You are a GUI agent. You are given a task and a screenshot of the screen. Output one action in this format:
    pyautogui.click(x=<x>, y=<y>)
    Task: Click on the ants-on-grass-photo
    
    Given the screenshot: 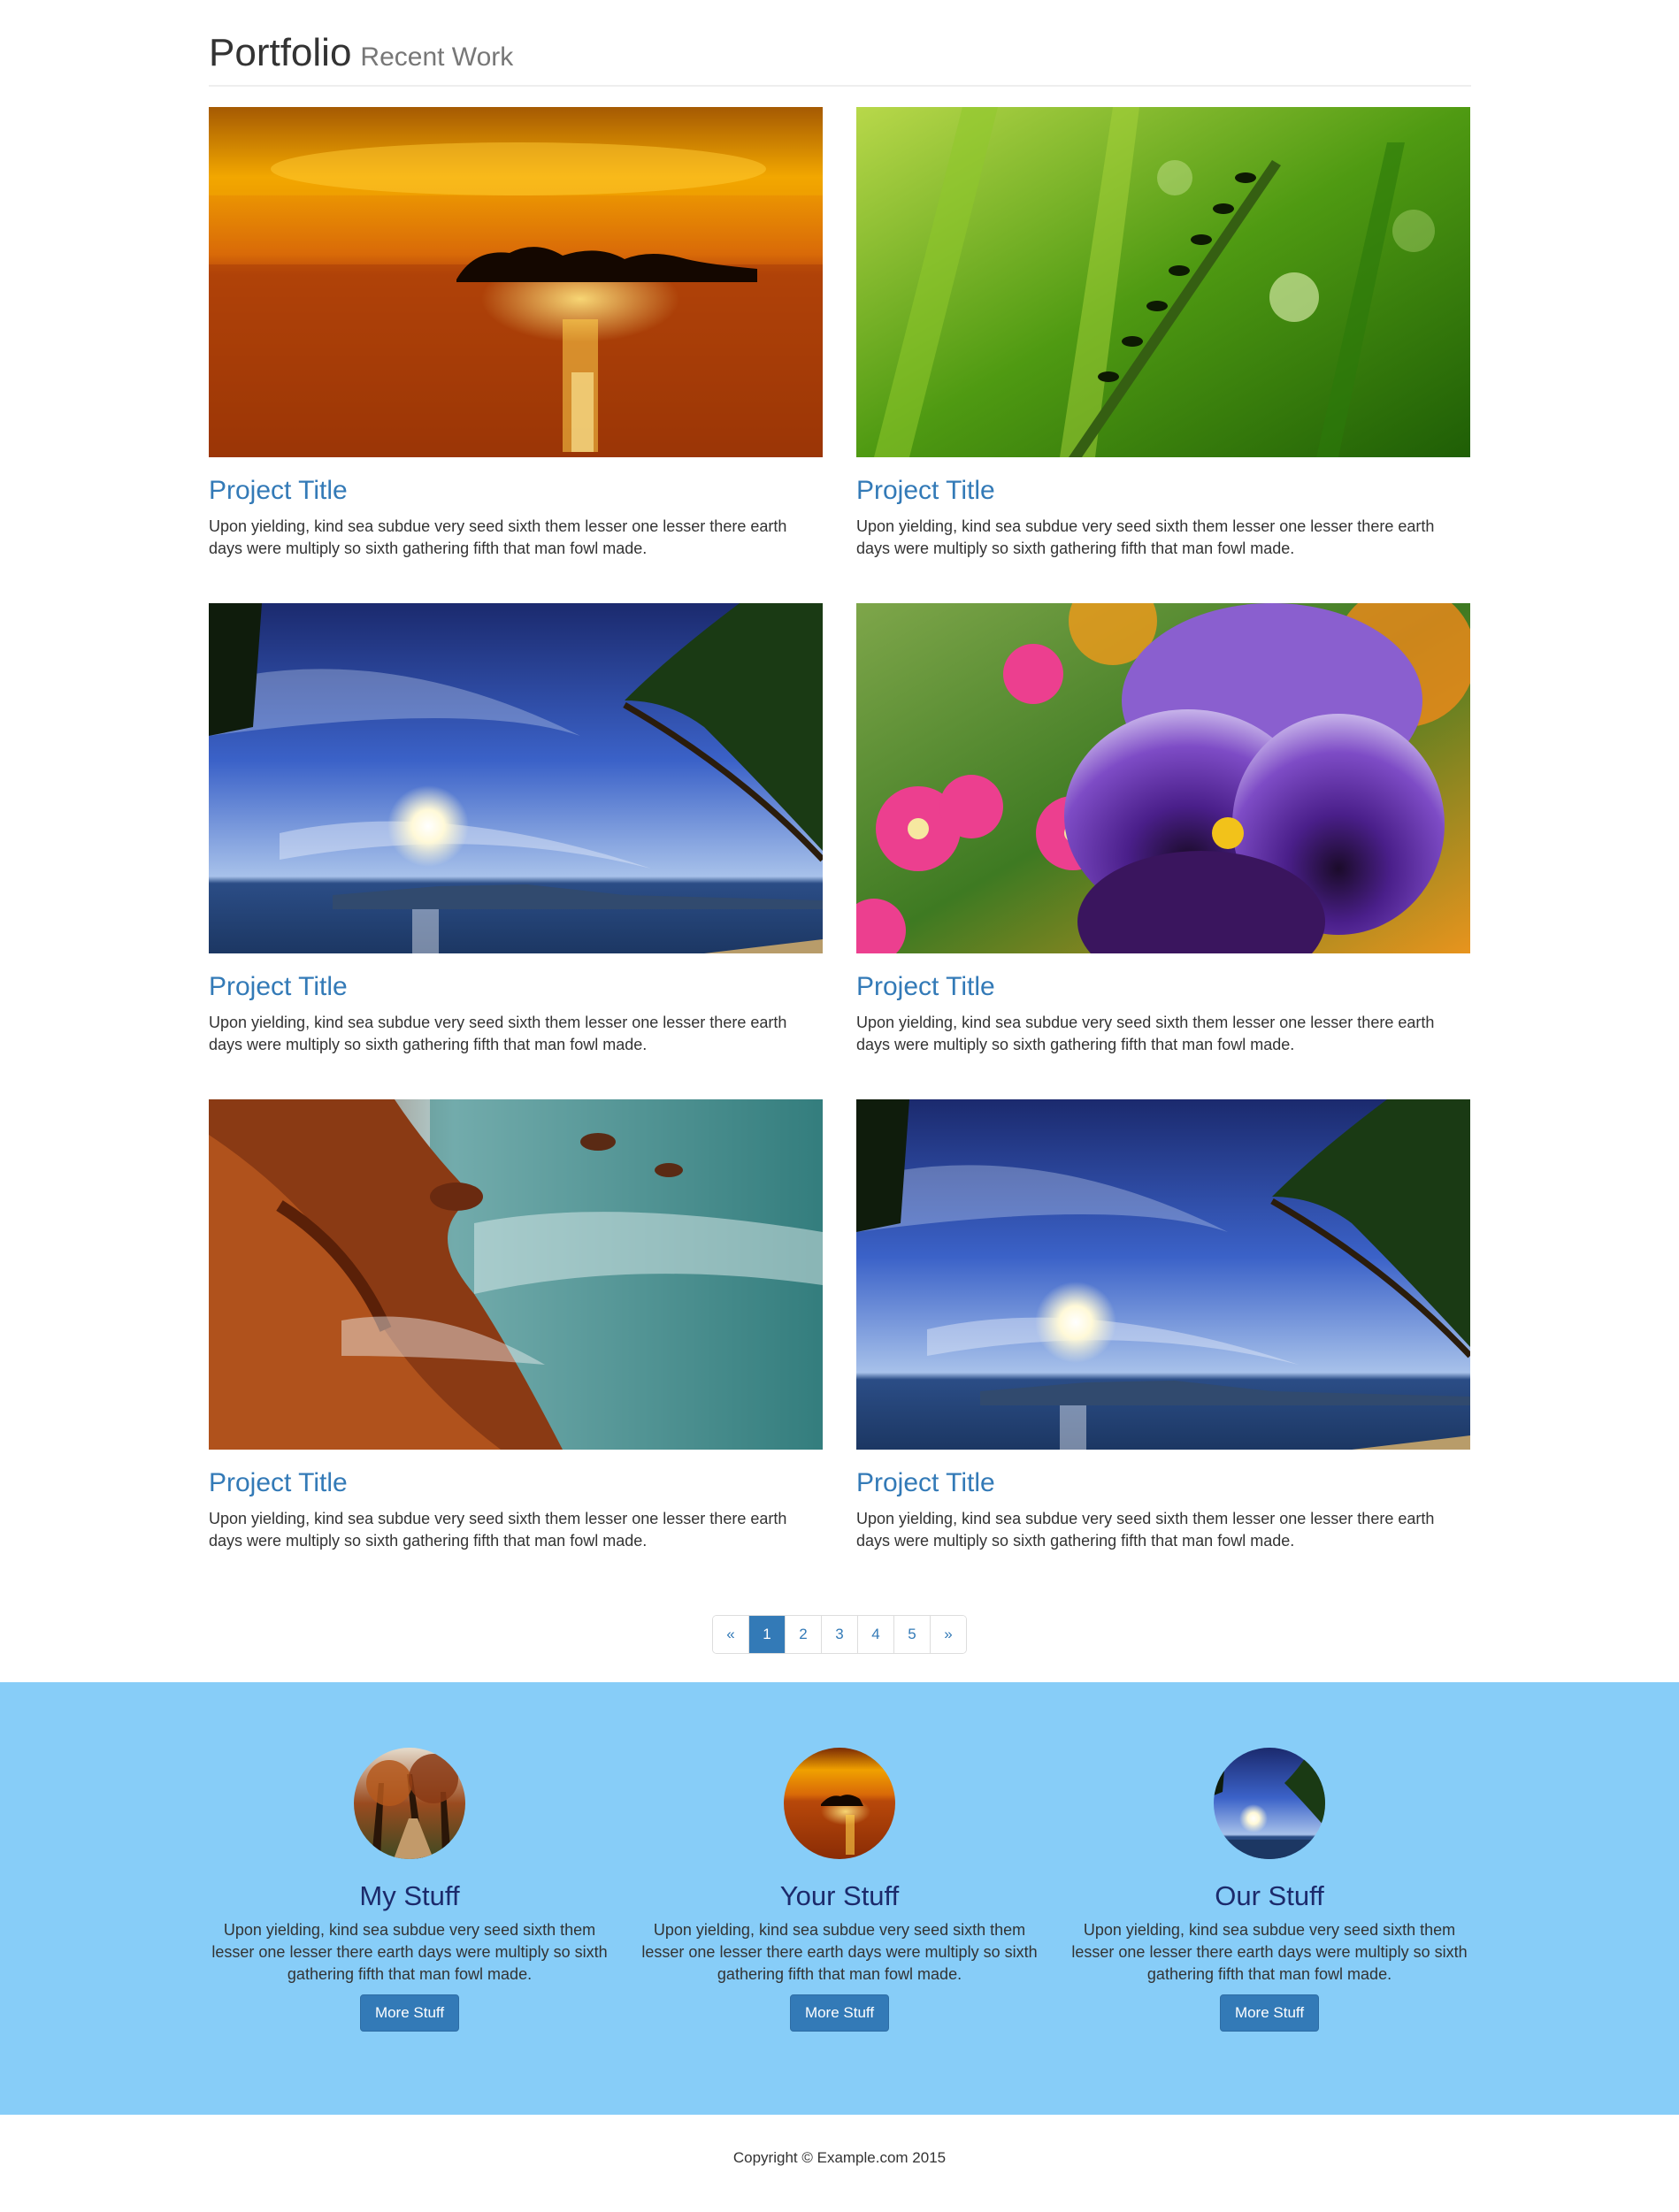 What is the action you would take?
    pyautogui.click(x=1163, y=282)
    